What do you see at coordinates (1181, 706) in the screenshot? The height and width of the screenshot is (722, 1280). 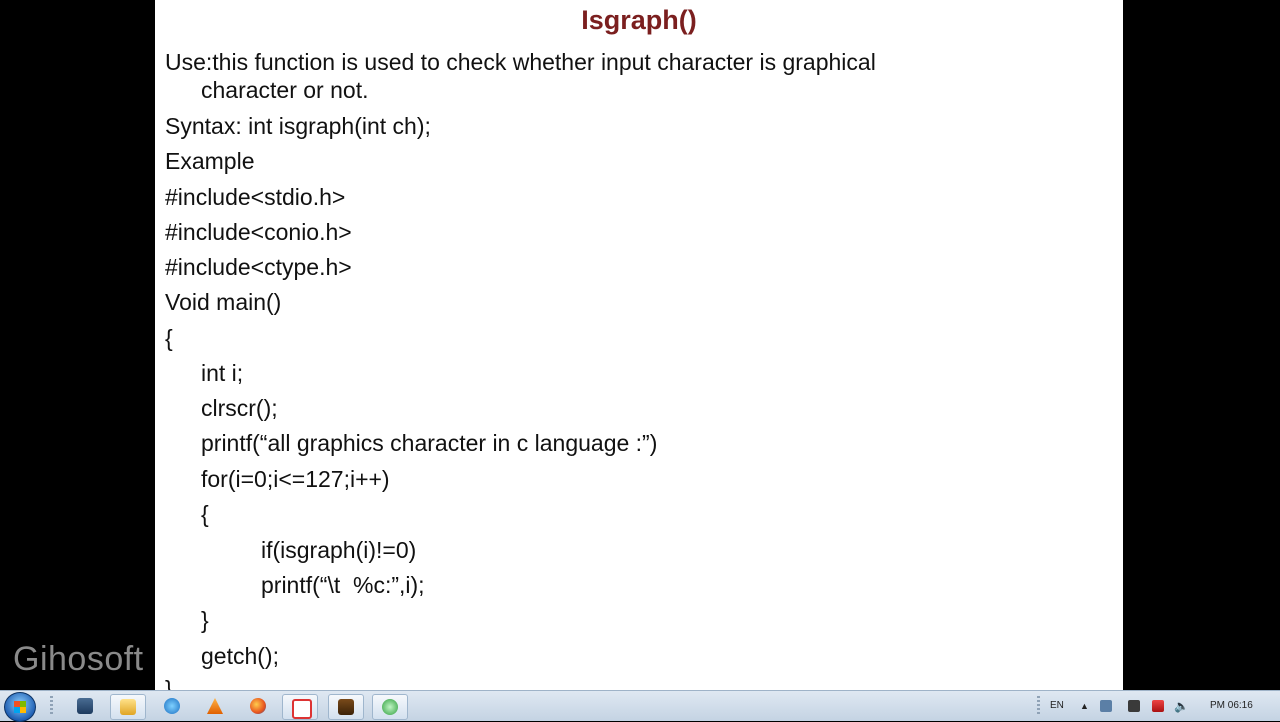 I see `volume-icon: 🔈` at bounding box center [1181, 706].